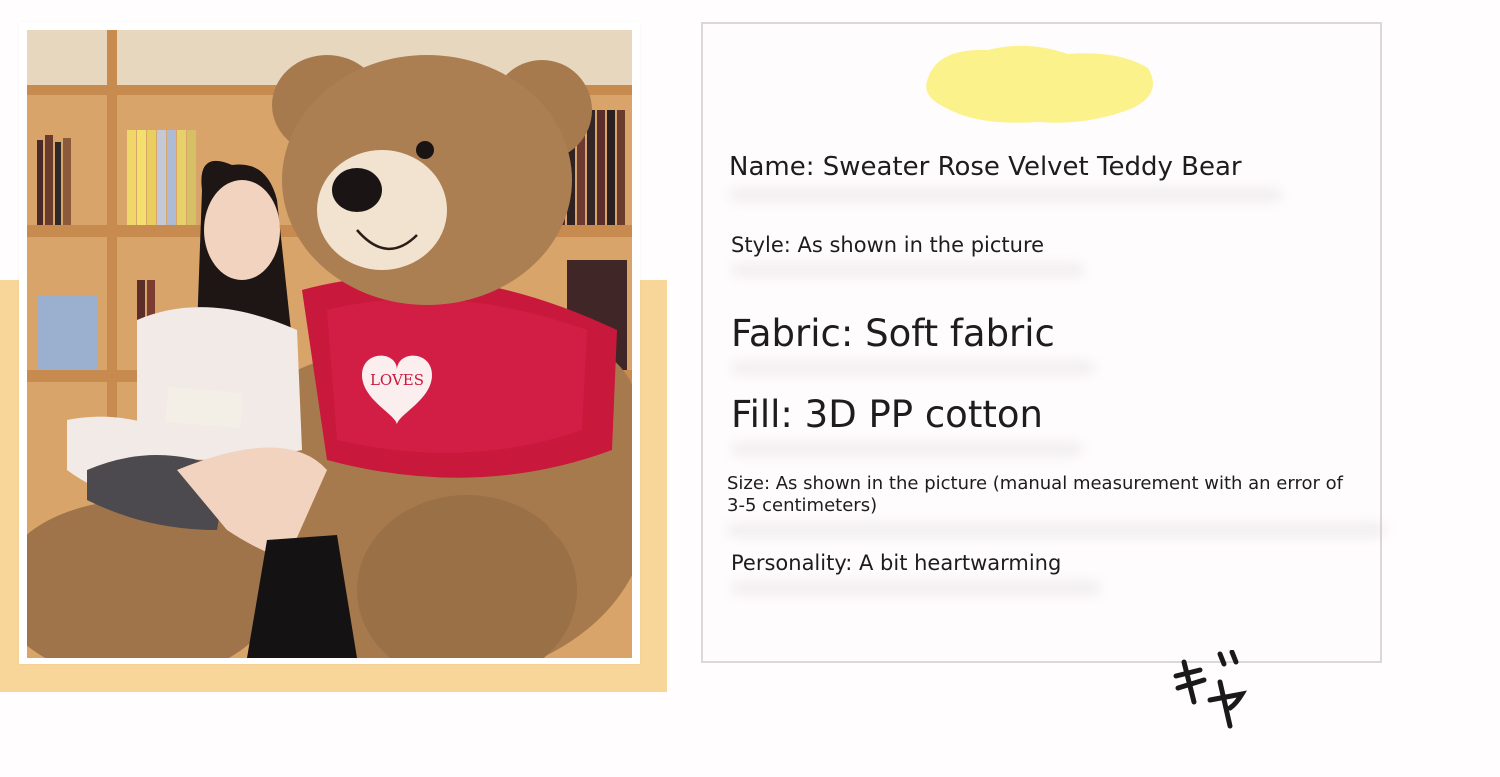 The image size is (1500, 777). Describe the element at coordinates (908, 255) in the screenshot. I see `product-style: Style: As shown in the picture` at that location.